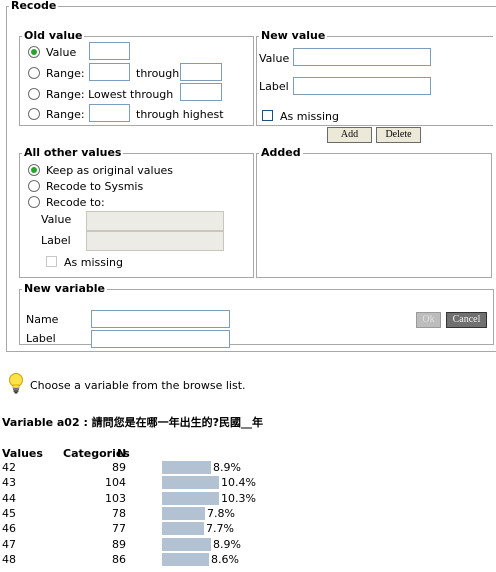 The image size is (496, 572). I want to click on recode-to-missing-label: As missing, so click(93, 262).